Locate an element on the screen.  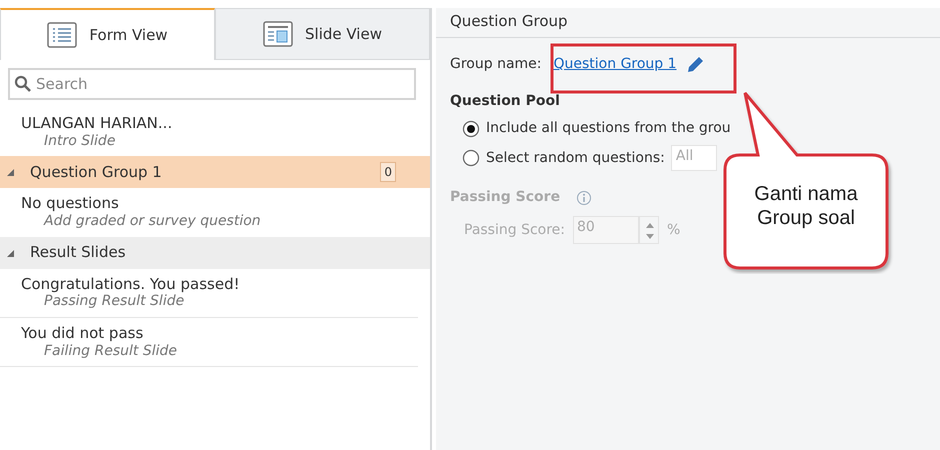
field-label: Passing Score: is located at coordinates (515, 230).